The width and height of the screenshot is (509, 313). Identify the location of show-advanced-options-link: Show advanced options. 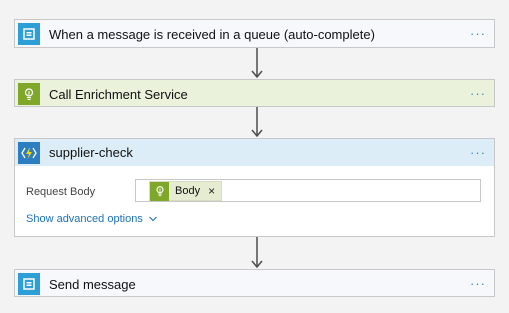
(91, 219).